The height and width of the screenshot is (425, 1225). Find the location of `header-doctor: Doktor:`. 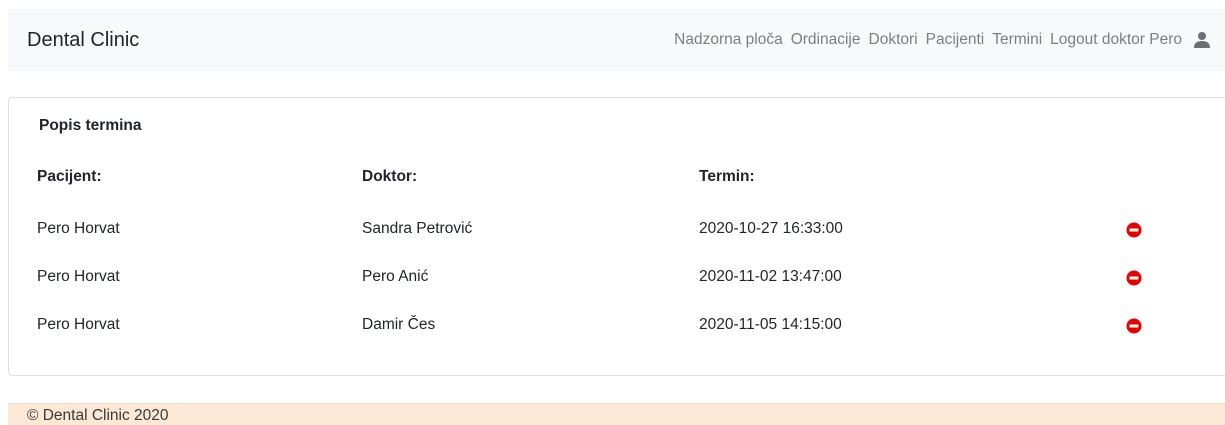

header-doctor: Doktor: is located at coordinates (390, 176).